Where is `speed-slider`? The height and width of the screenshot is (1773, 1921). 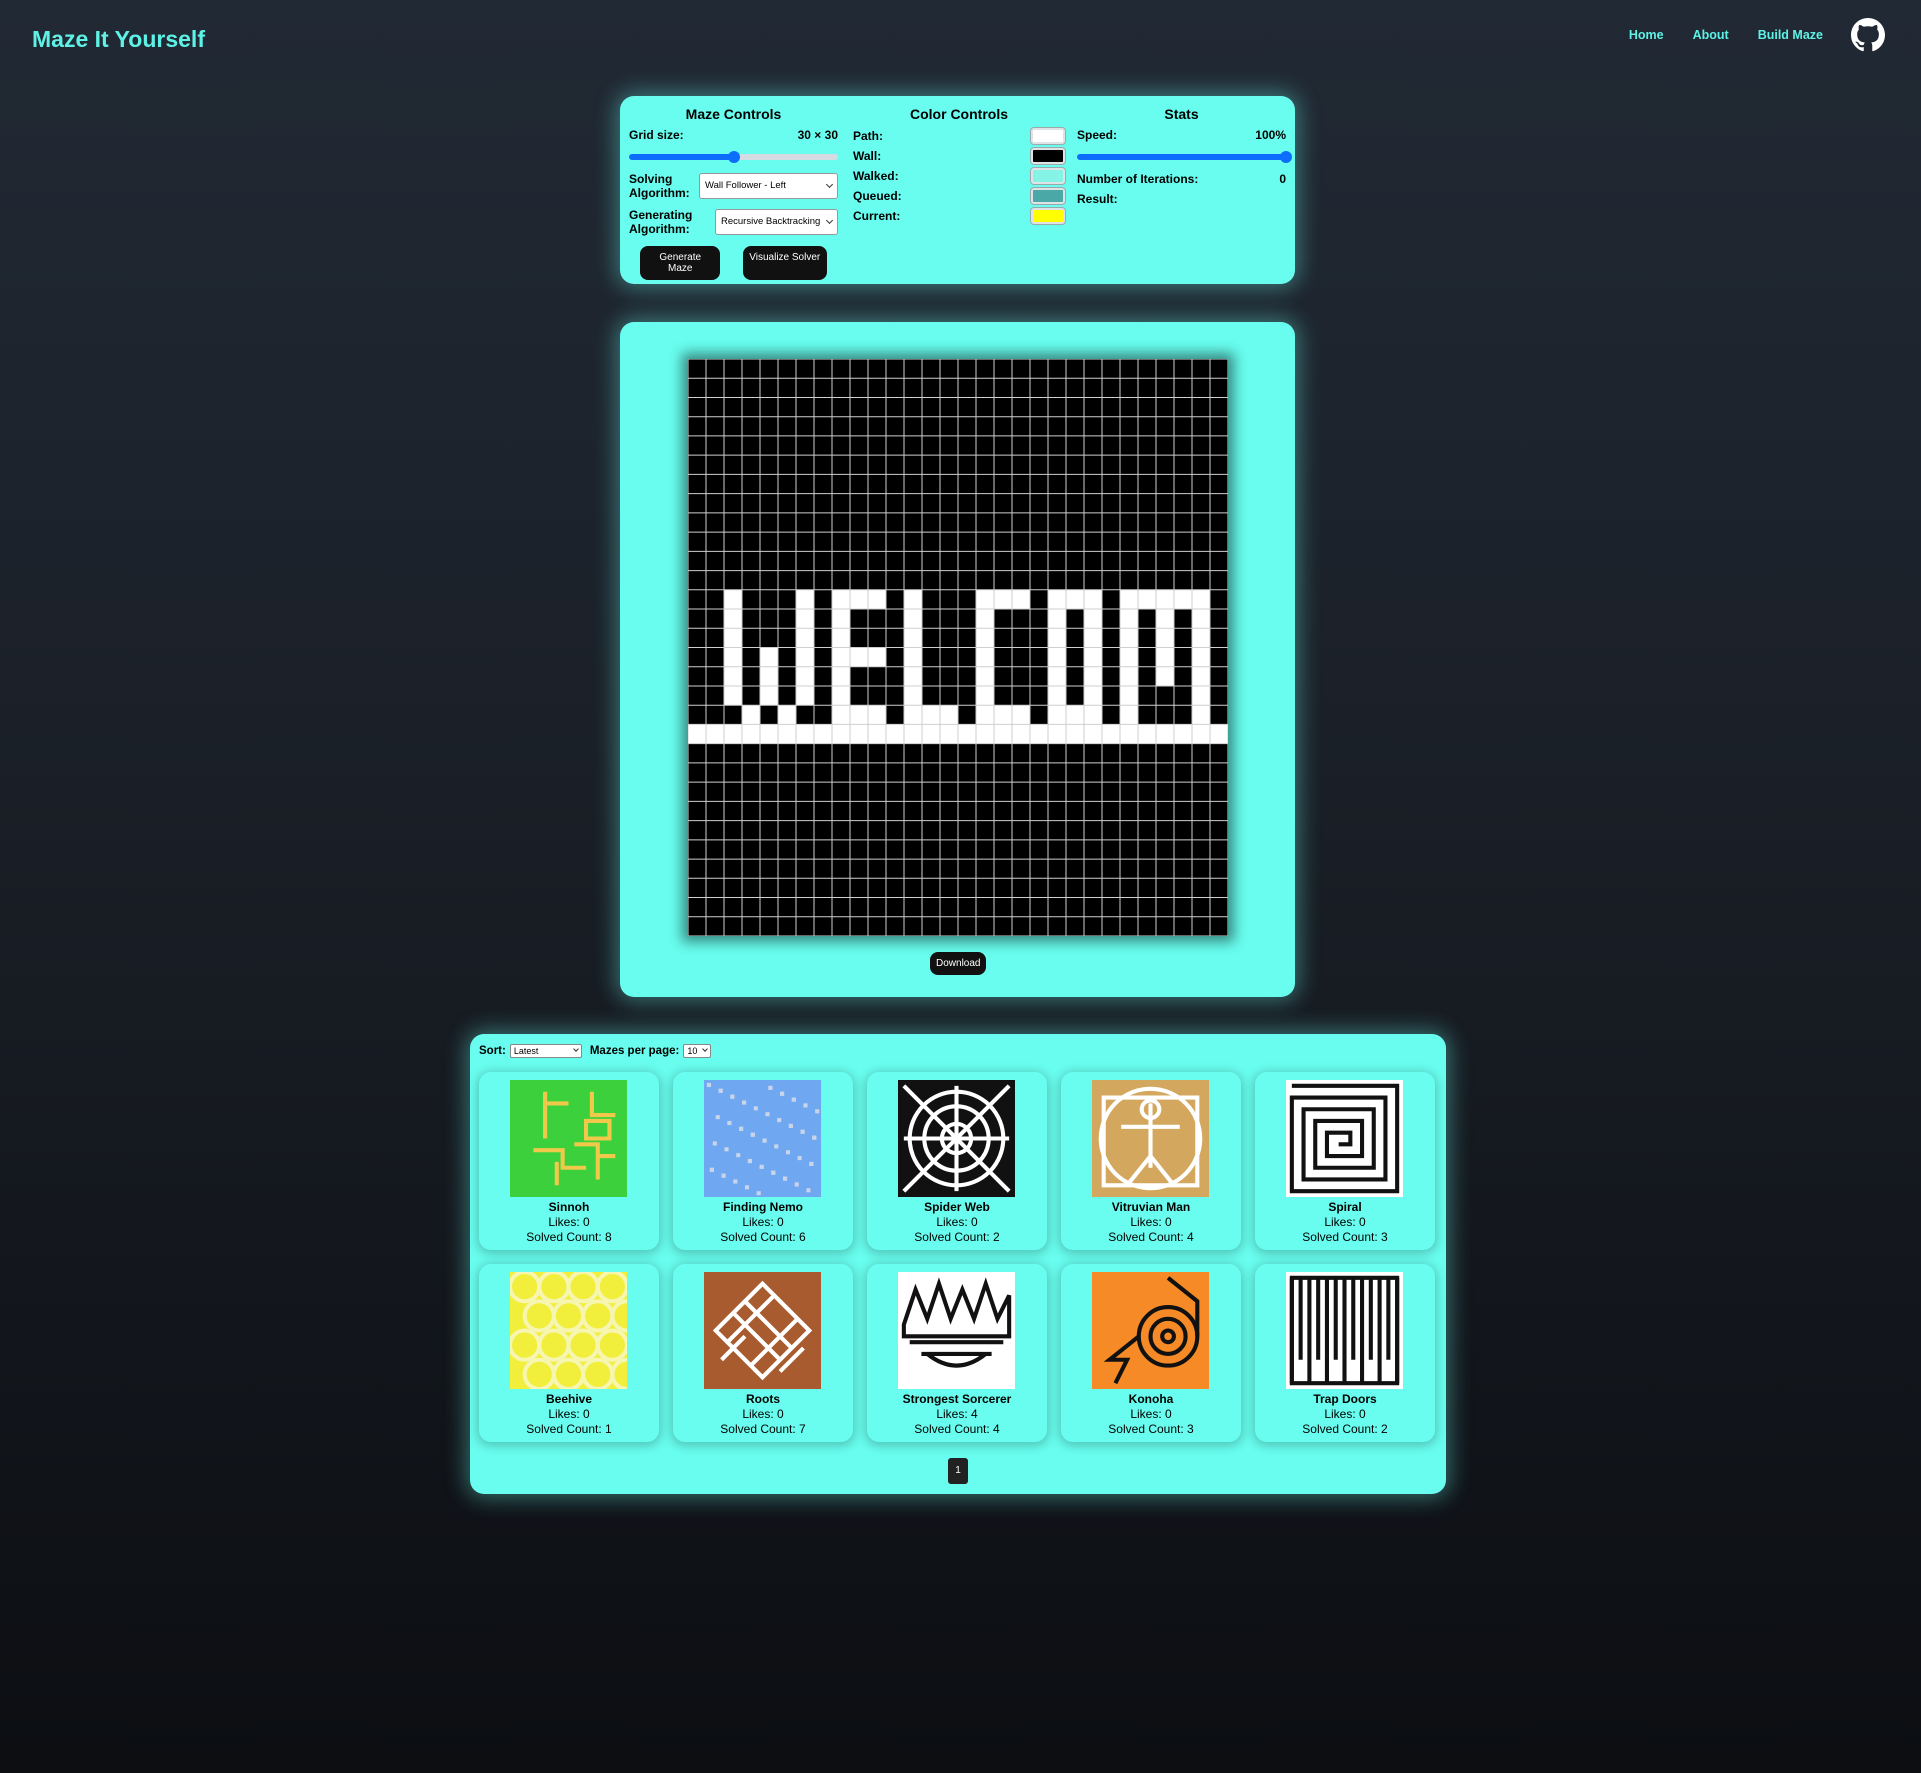
speed-slider is located at coordinates (1184, 157).